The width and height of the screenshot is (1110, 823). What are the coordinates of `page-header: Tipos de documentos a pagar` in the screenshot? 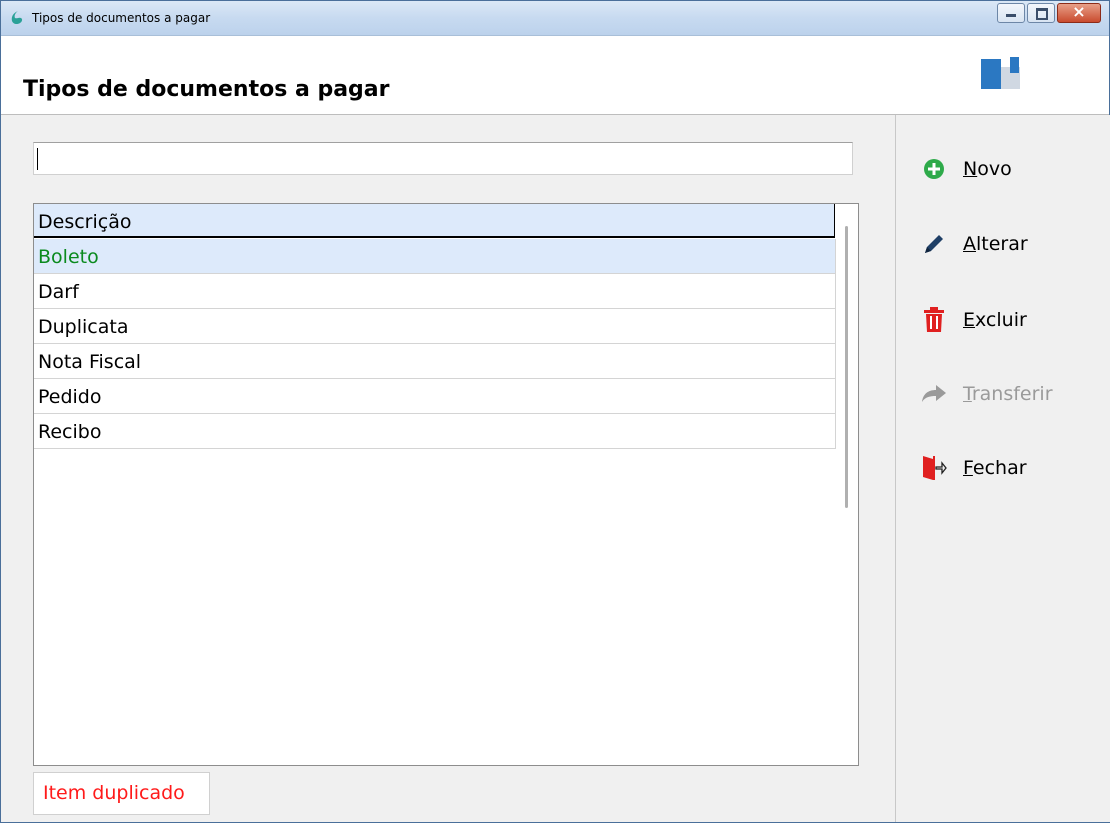 It's located at (555, 75).